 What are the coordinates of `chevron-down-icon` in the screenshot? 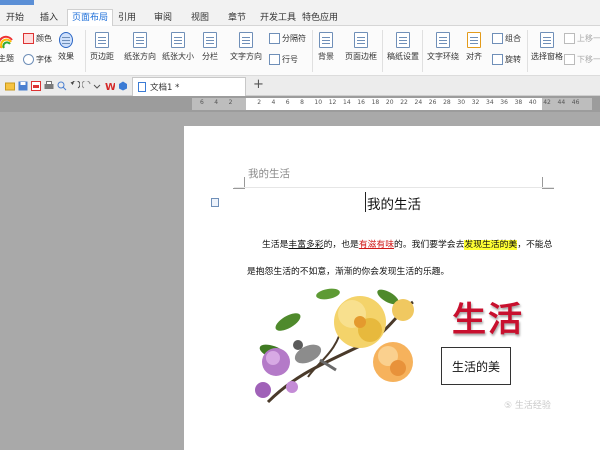 It's located at (97, 86).